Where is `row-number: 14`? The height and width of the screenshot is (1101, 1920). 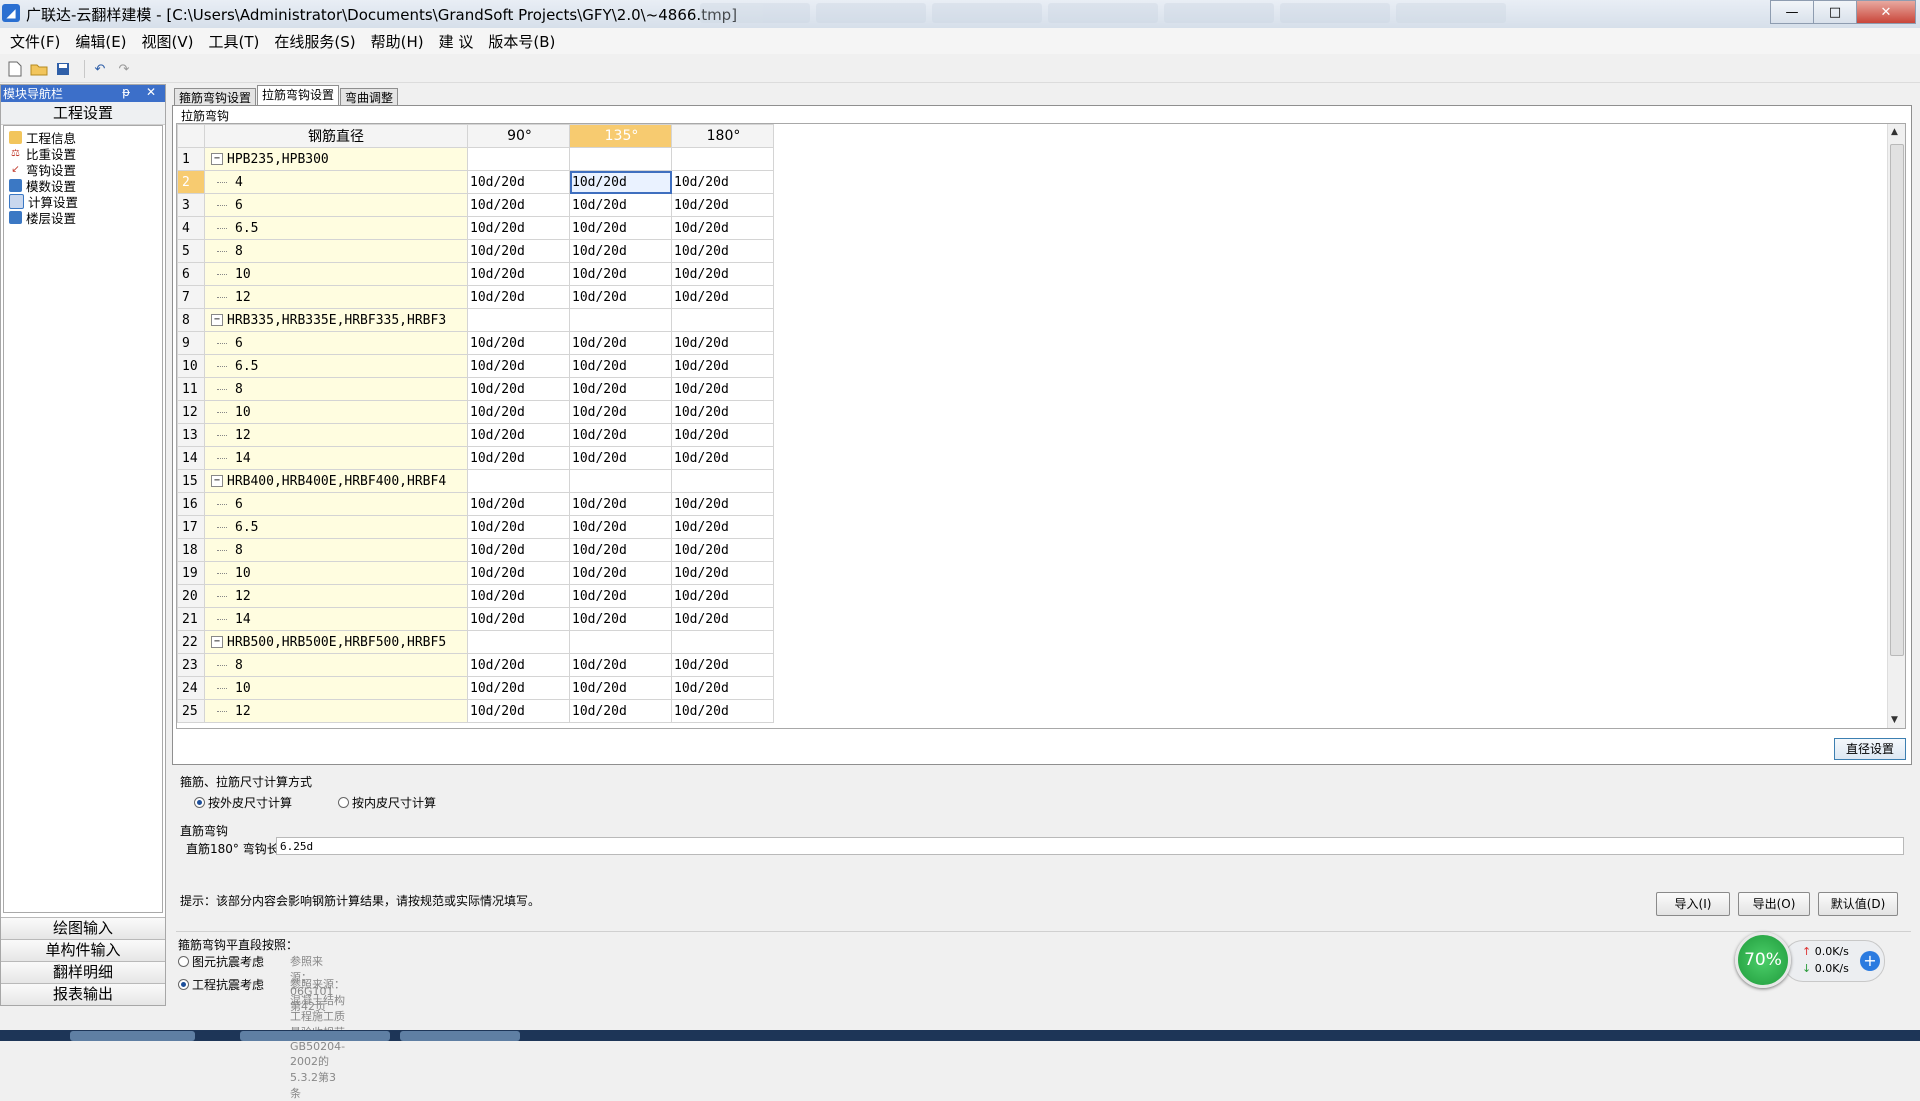 row-number: 14 is located at coordinates (191, 458).